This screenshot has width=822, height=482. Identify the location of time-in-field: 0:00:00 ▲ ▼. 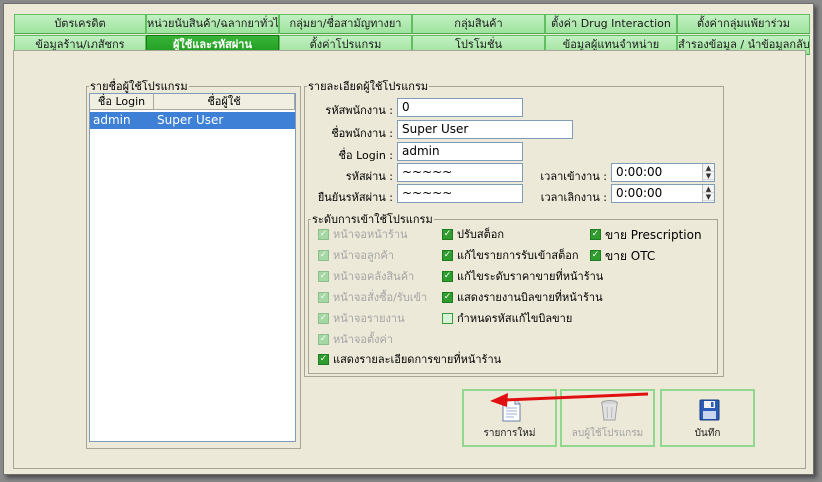
(663, 172).